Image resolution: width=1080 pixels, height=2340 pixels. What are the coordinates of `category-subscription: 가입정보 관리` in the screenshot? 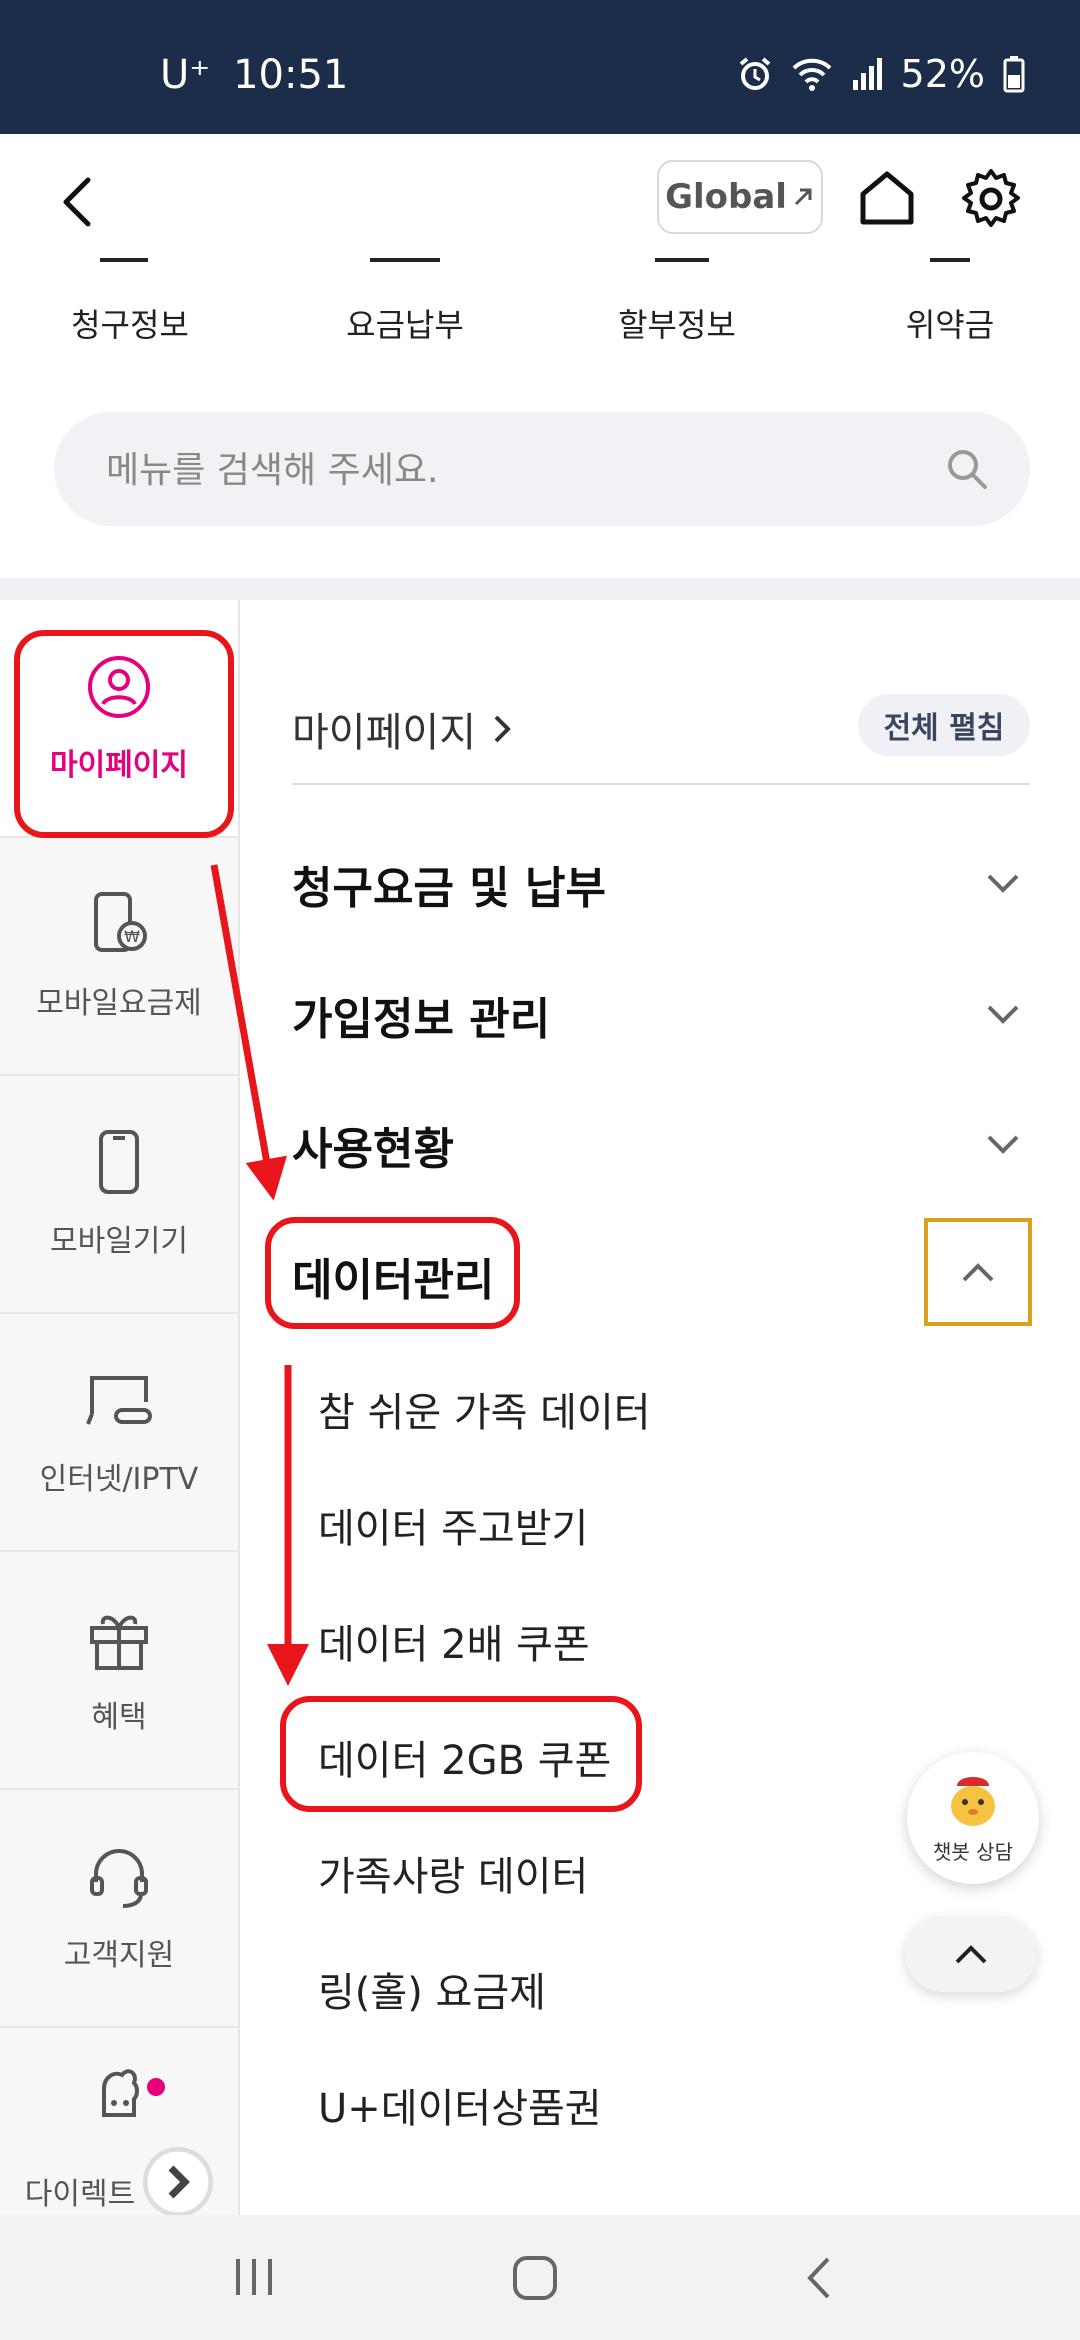 It's located at (421, 1015).